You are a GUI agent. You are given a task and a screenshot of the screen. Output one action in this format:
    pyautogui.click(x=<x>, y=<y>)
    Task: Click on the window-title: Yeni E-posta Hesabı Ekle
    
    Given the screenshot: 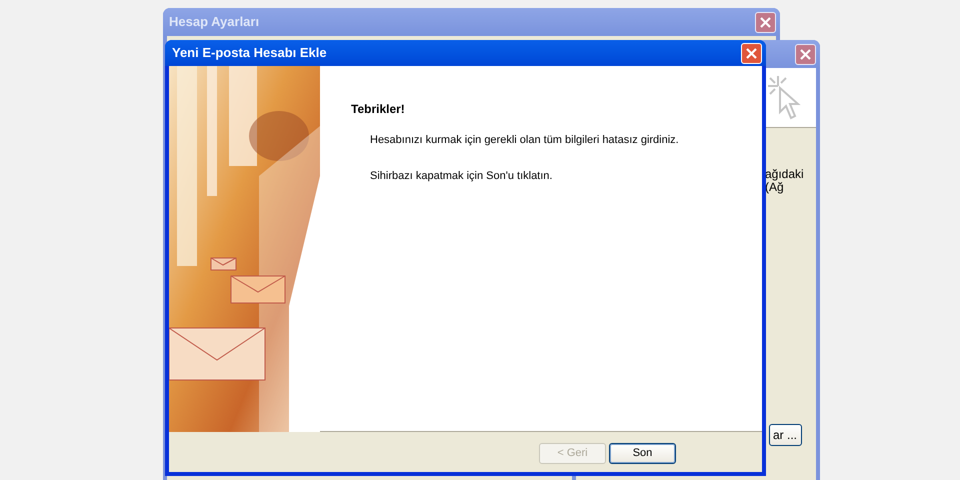 What is the action you would take?
    pyautogui.click(x=249, y=53)
    